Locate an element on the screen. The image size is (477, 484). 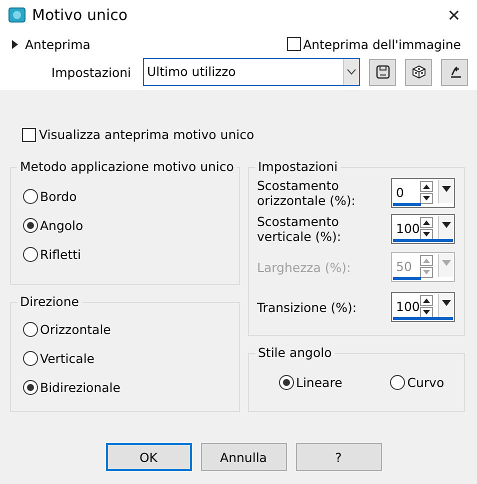
group-title: Direzione is located at coordinates (49, 301).